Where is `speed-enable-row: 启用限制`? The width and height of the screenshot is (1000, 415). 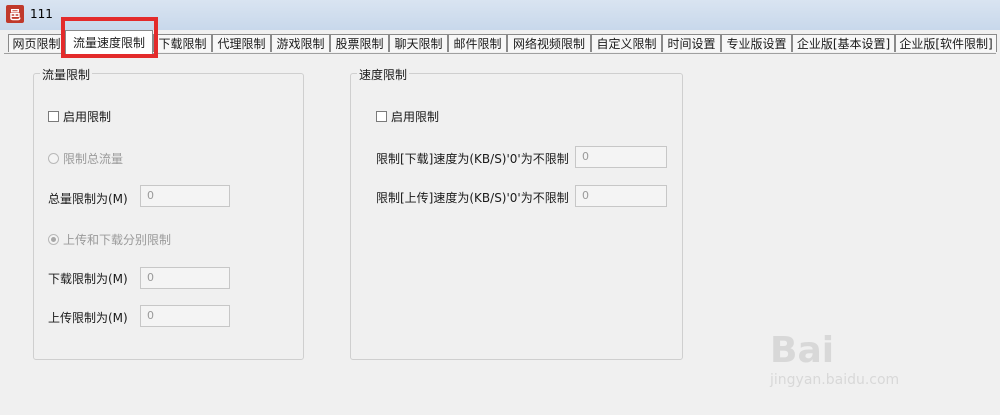
speed-enable-row: 启用限制 is located at coordinates (407, 116).